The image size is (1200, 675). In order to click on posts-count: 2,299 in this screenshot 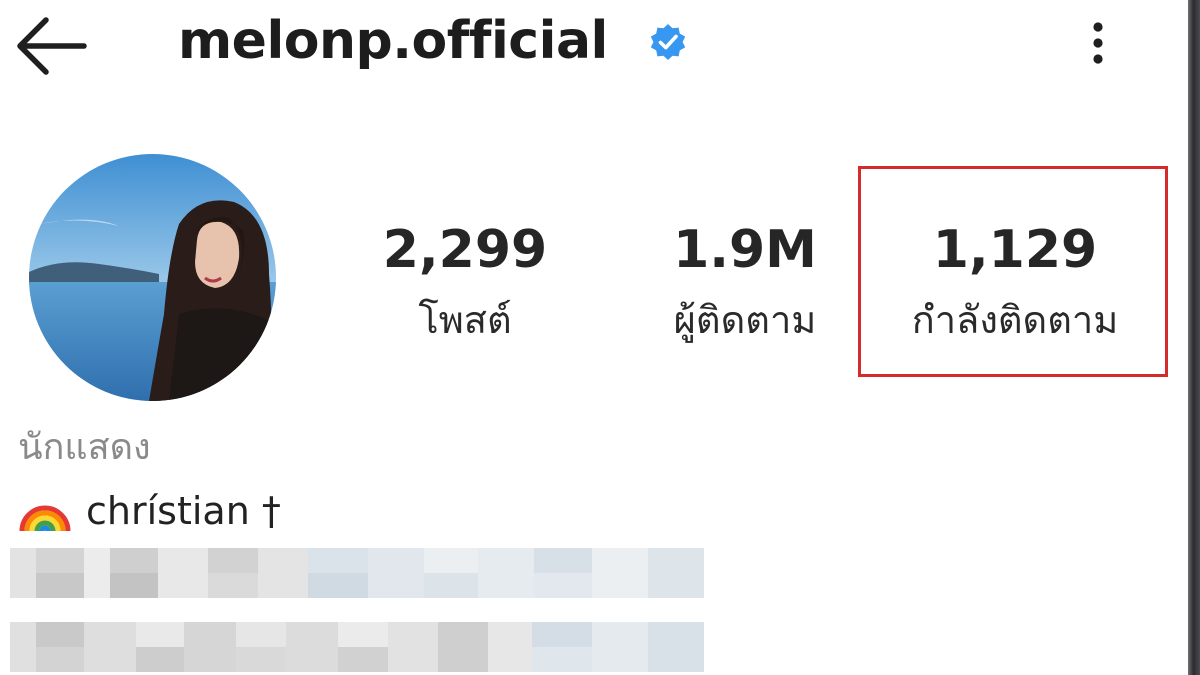, I will do `click(465, 250)`.